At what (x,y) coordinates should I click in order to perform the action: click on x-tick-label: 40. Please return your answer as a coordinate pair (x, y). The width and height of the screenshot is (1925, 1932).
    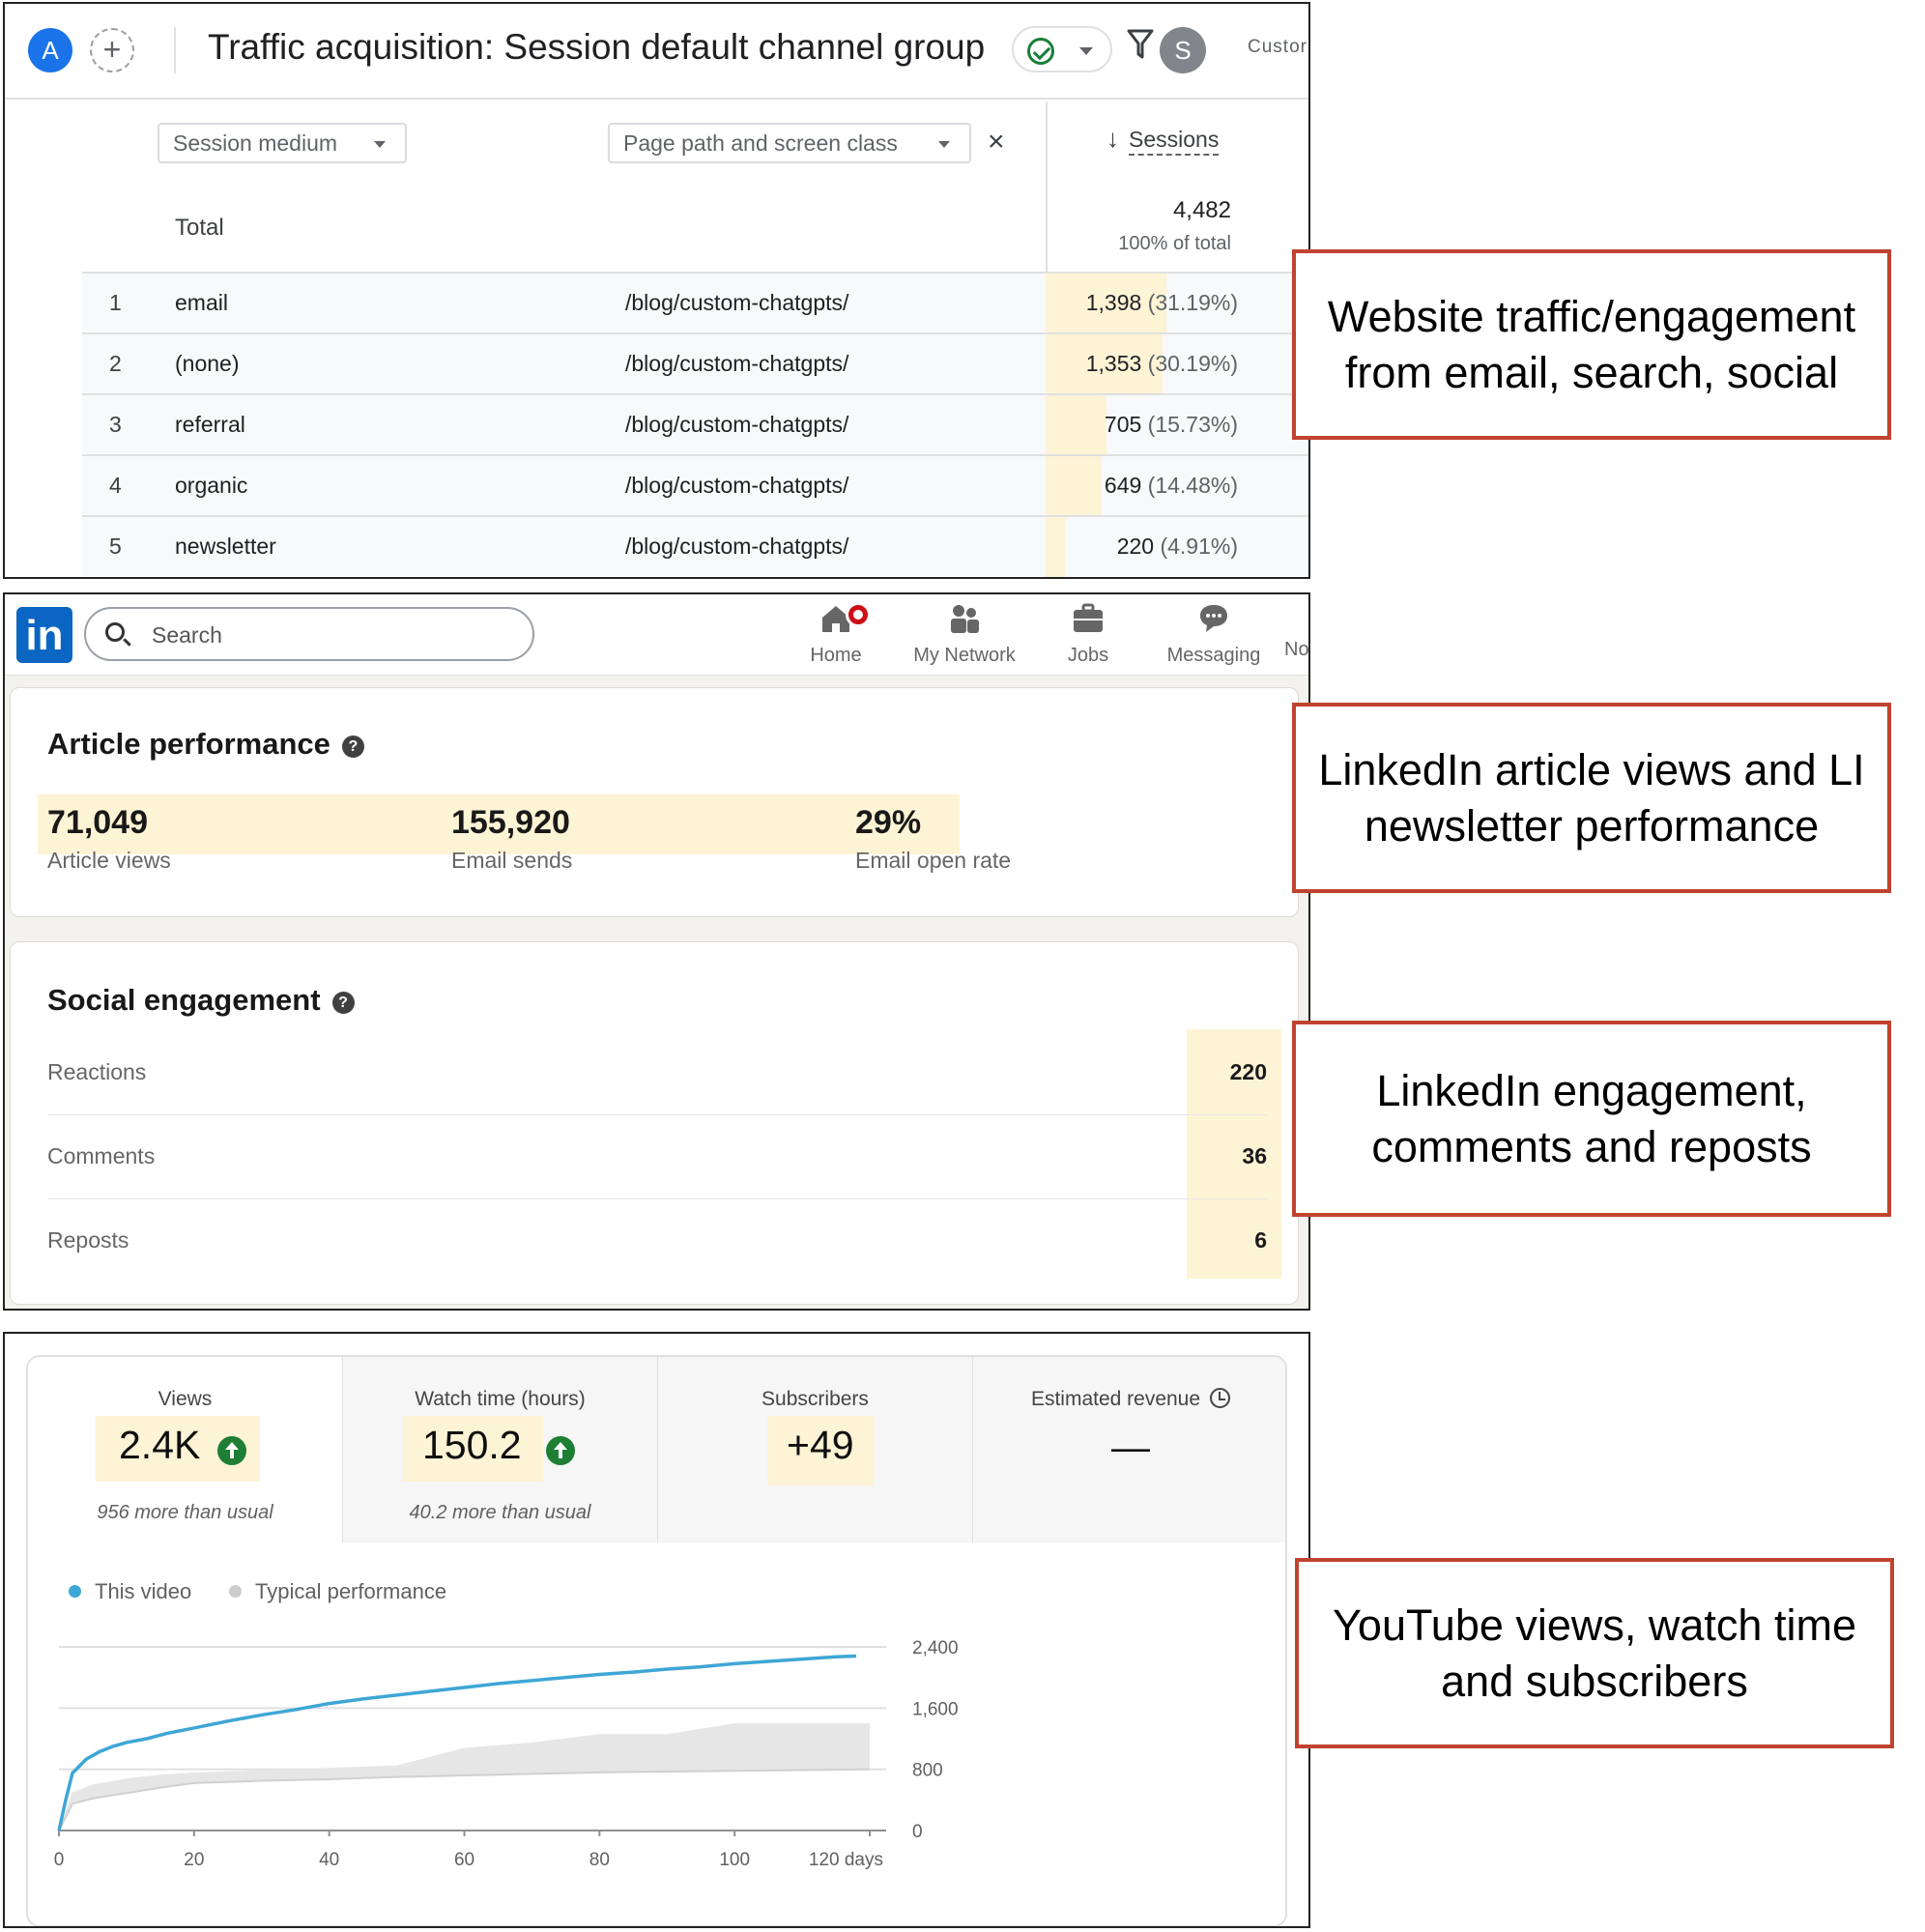
    Looking at the image, I should click on (329, 1860).